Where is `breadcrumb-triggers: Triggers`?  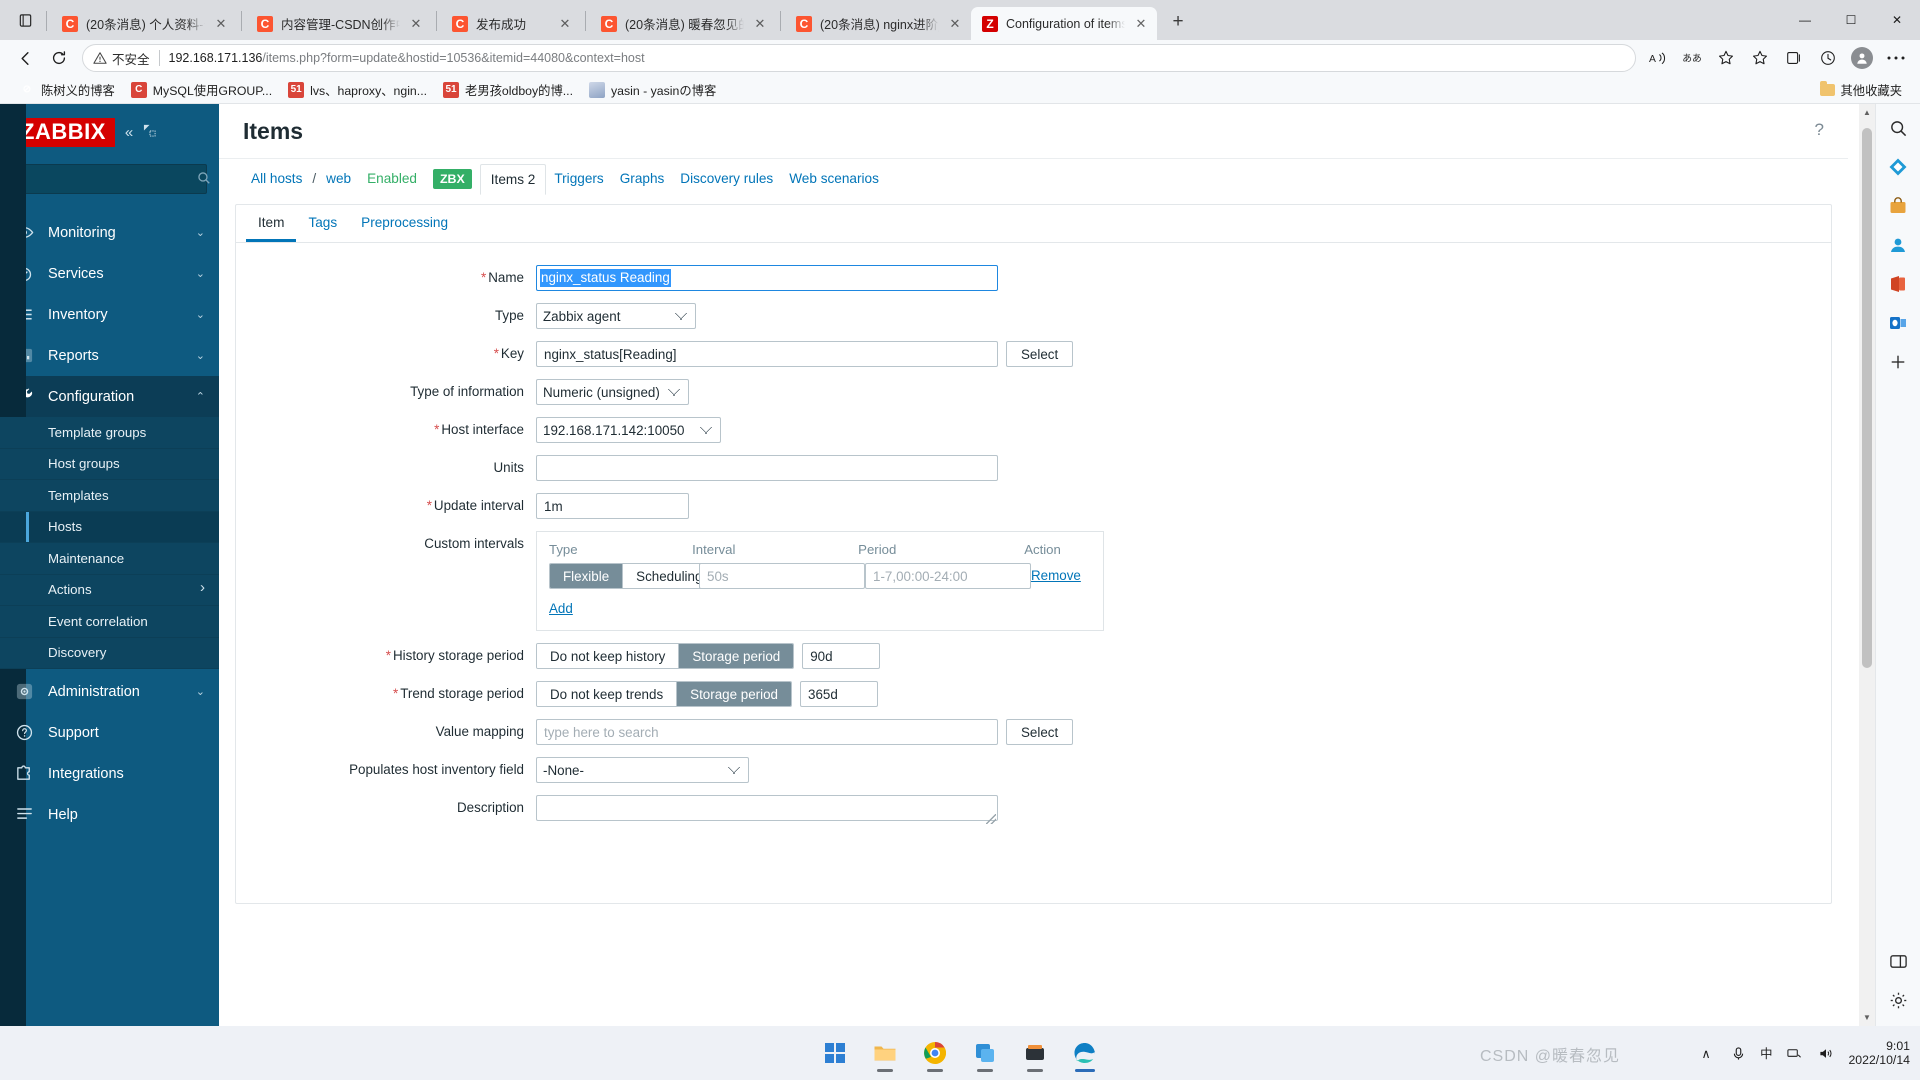
breadcrumb-triggers: Triggers is located at coordinates (578, 178).